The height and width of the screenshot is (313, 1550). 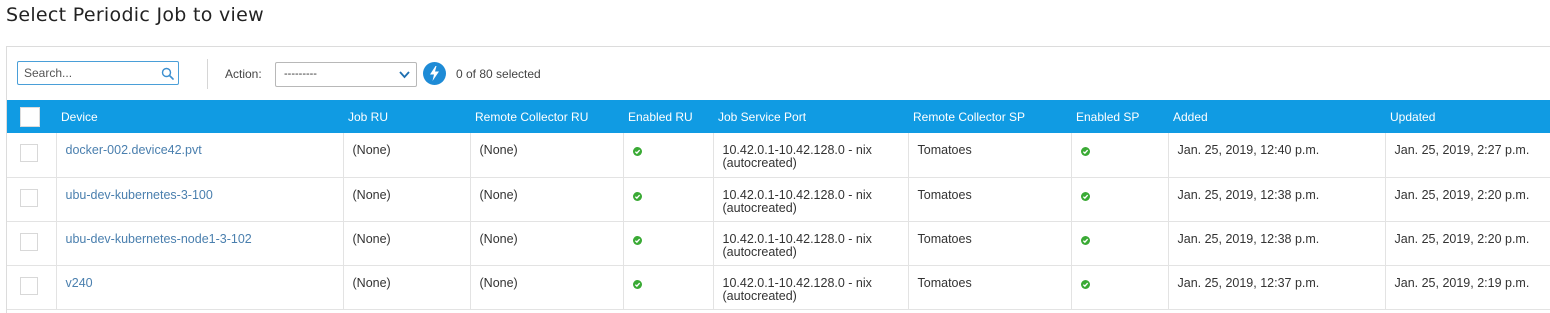 What do you see at coordinates (139, 195) in the screenshot?
I see `device-link: ubu-dev-kubernetes-3-100` at bounding box center [139, 195].